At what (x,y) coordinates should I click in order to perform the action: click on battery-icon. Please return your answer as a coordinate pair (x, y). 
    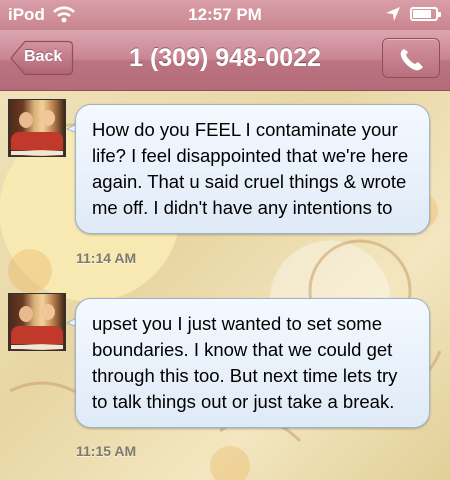
    Looking at the image, I should click on (425, 14).